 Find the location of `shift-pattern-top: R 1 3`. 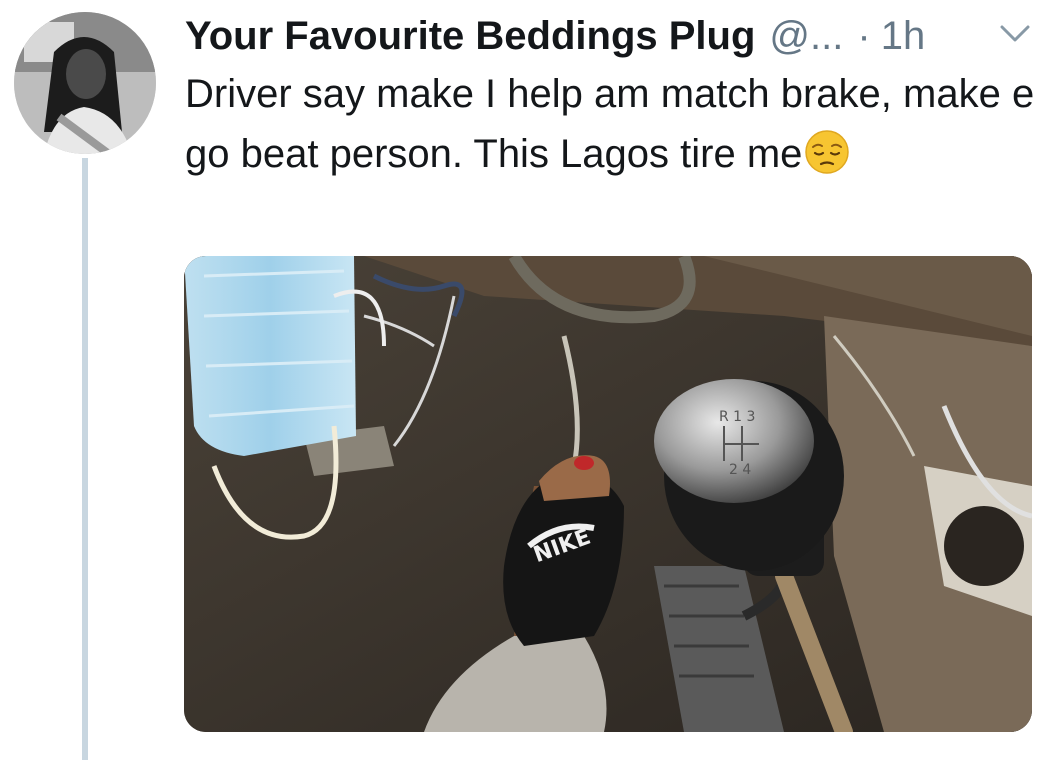

shift-pattern-top: R 1 3 is located at coordinates (737, 417).